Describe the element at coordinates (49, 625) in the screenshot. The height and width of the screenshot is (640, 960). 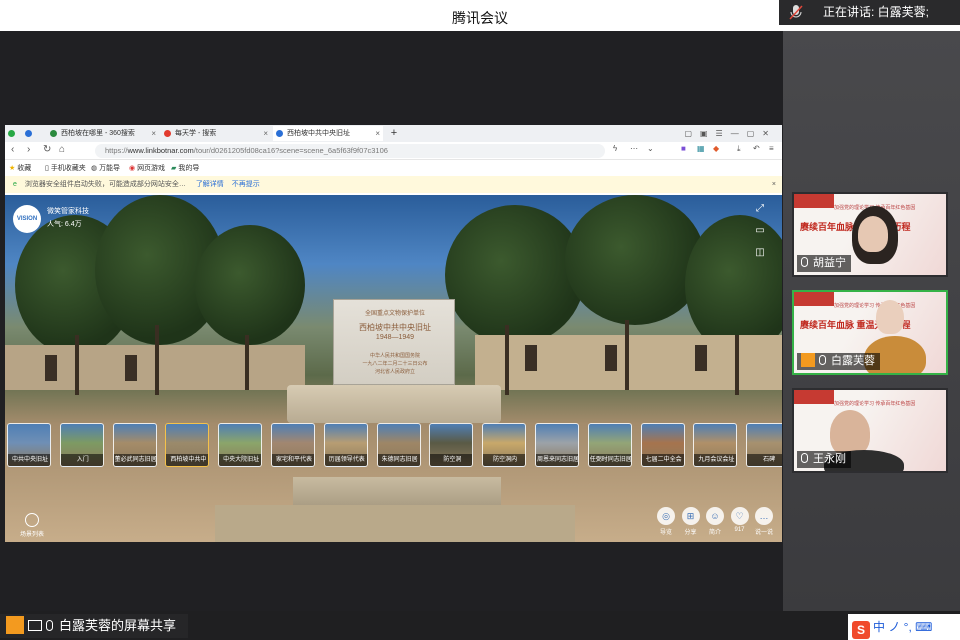
I see `mic-icon` at that location.